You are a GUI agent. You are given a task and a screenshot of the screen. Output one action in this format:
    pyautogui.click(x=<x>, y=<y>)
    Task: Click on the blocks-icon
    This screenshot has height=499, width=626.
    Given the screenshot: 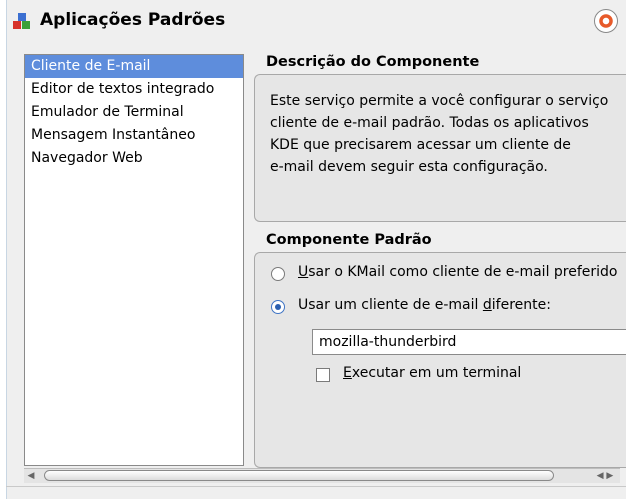 What is the action you would take?
    pyautogui.click(x=21, y=21)
    